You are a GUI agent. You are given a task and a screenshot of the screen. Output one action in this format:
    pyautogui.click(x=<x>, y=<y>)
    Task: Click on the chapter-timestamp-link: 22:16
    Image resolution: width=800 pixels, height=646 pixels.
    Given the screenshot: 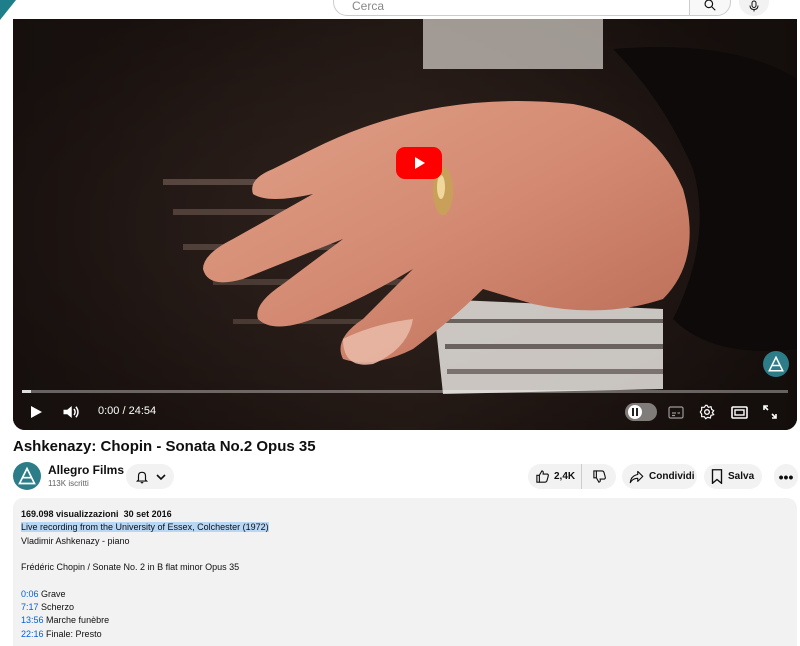 What is the action you would take?
    pyautogui.click(x=32, y=634)
    